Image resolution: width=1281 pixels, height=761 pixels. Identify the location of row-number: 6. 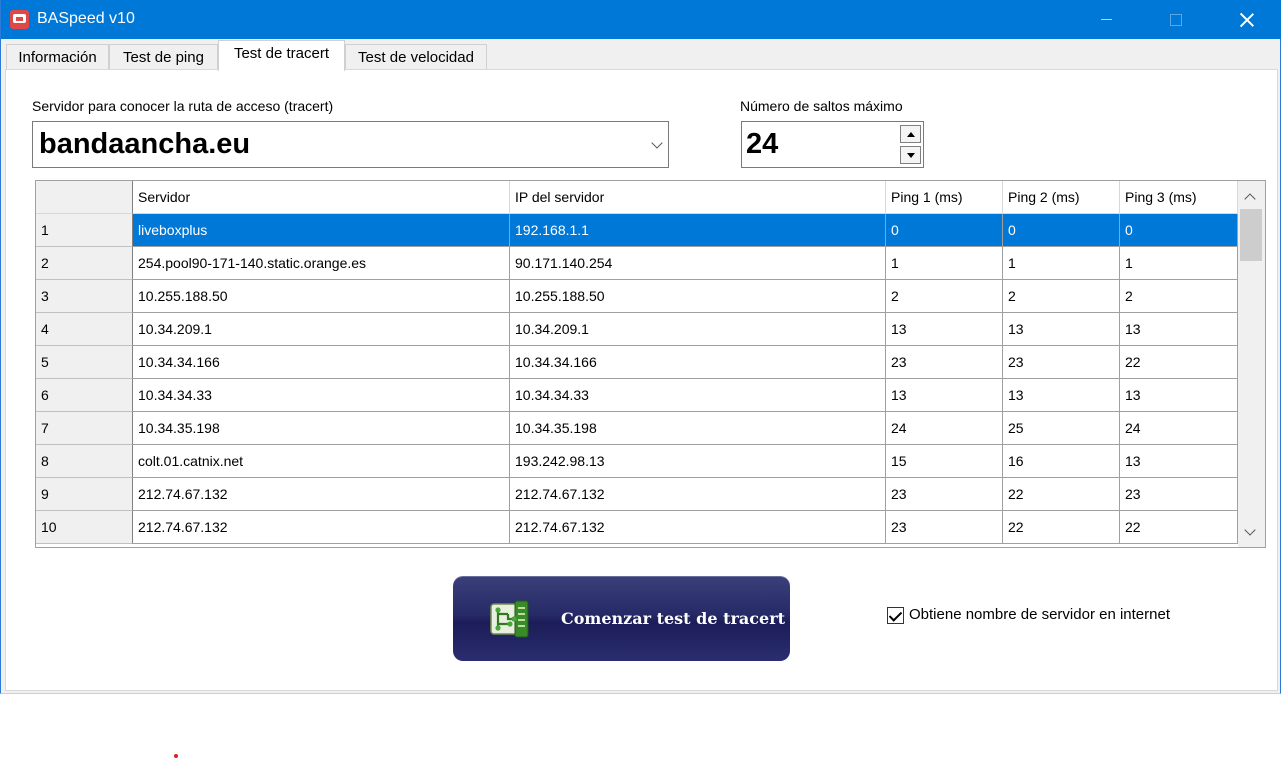
(84, 395).